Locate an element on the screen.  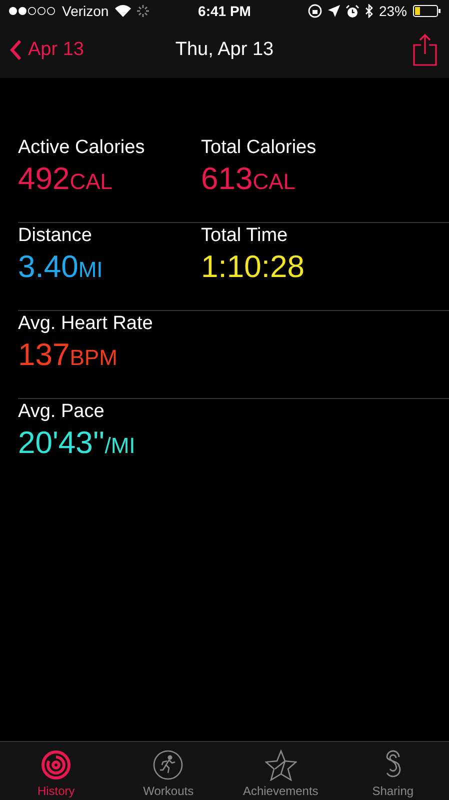
metric-value: 492CAL is located at coordinates (66, 179).